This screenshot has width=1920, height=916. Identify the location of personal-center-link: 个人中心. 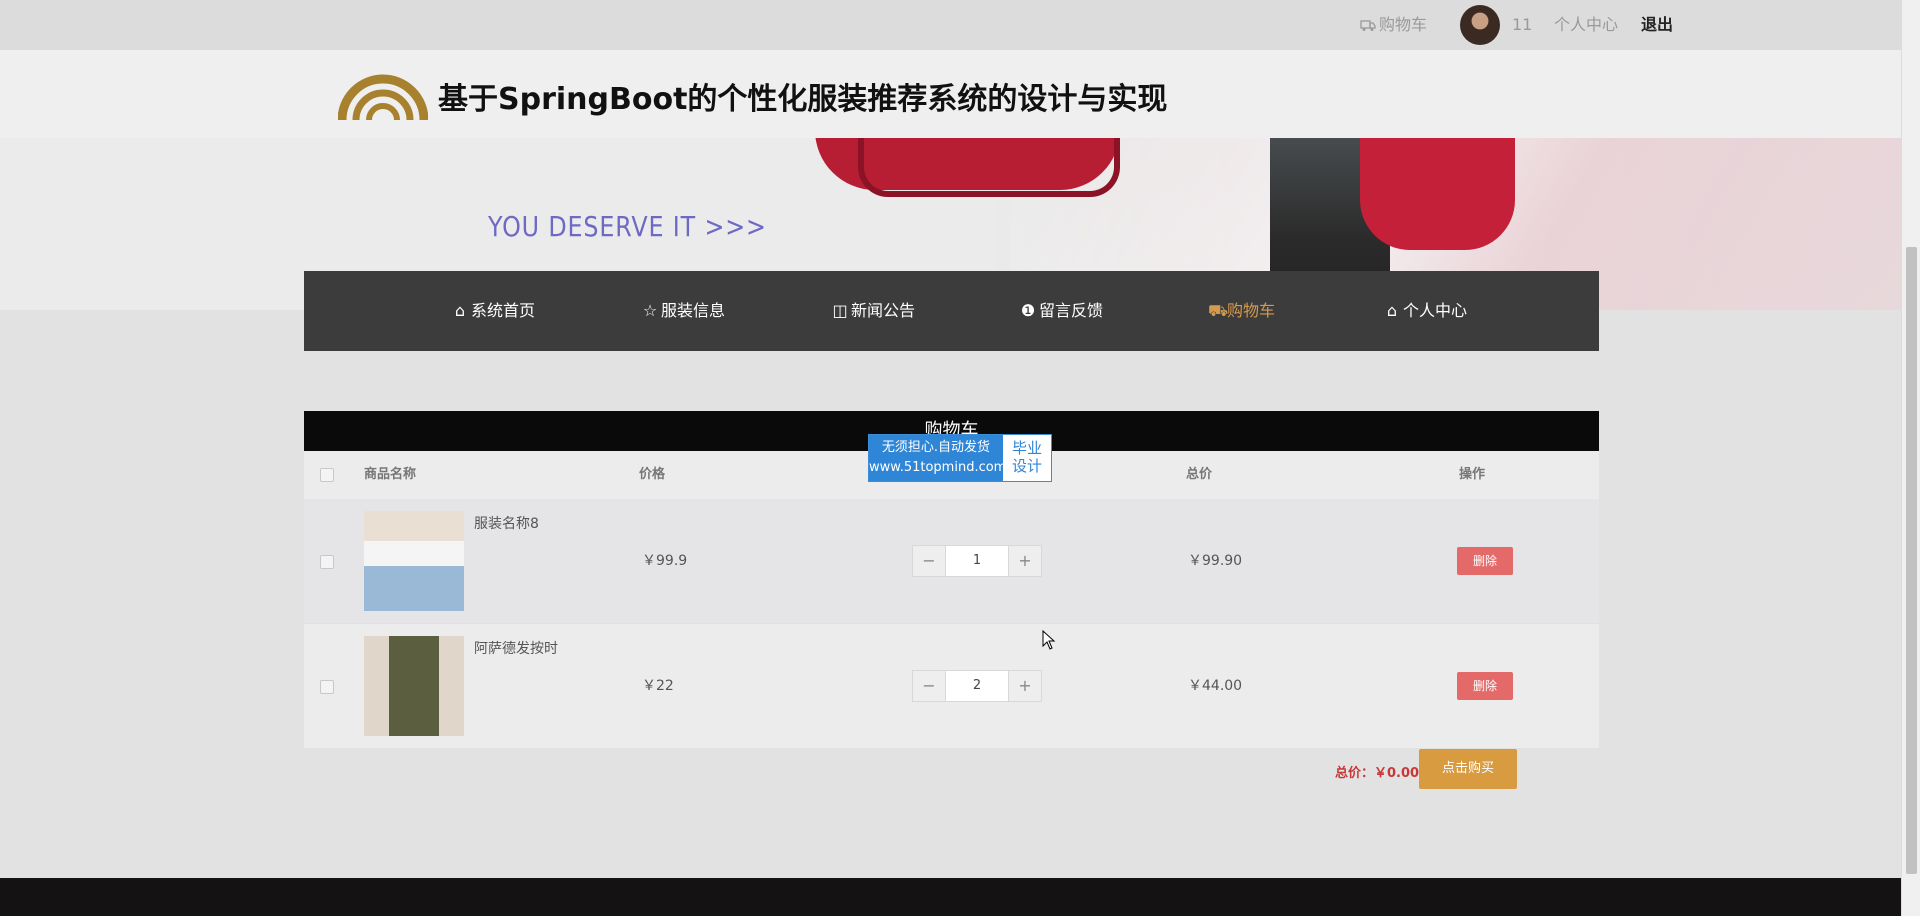
(1586, 25).